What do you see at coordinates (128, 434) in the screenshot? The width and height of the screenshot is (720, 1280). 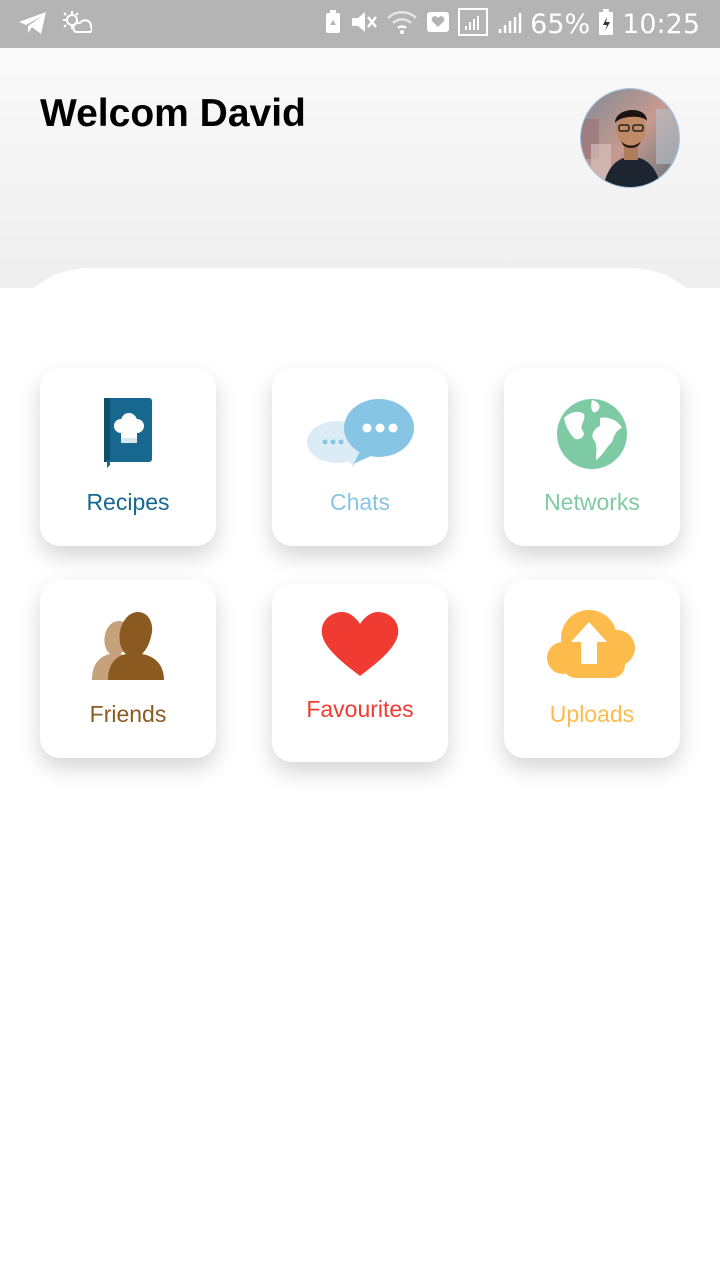 I see `recipe-book-icon` at bounding box center [128, 434].